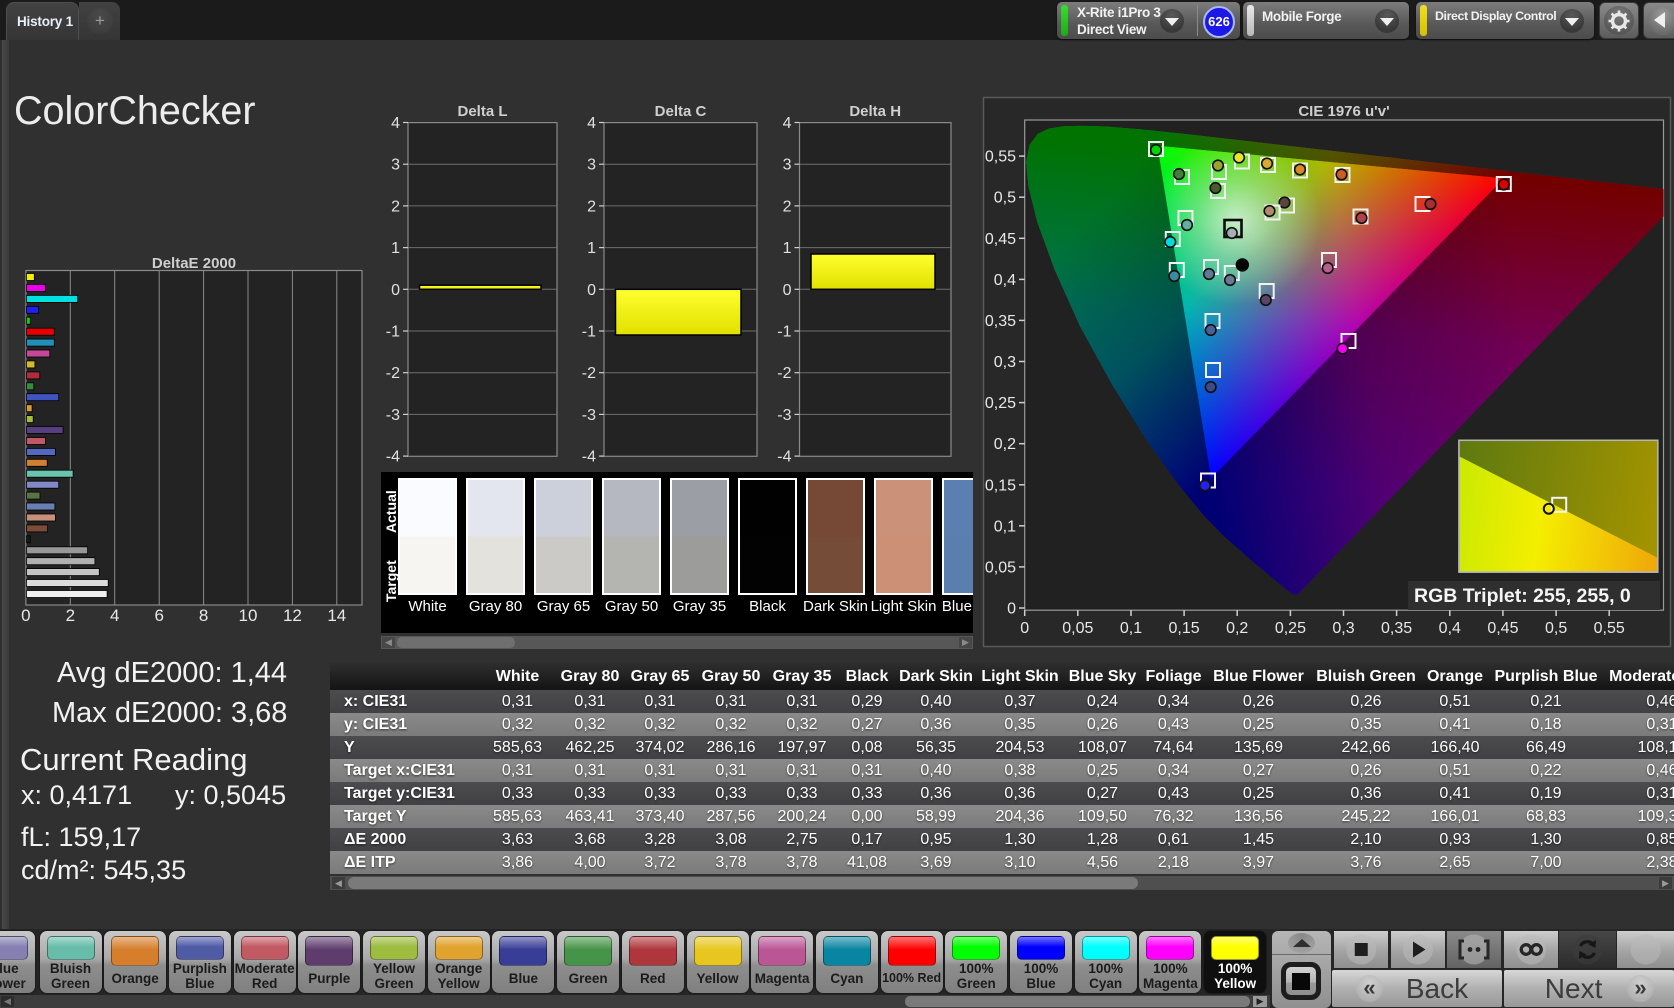  Describe the element at coordinates (482, 111) in the screenshot. I see `svg-text: Delta L` at that location.